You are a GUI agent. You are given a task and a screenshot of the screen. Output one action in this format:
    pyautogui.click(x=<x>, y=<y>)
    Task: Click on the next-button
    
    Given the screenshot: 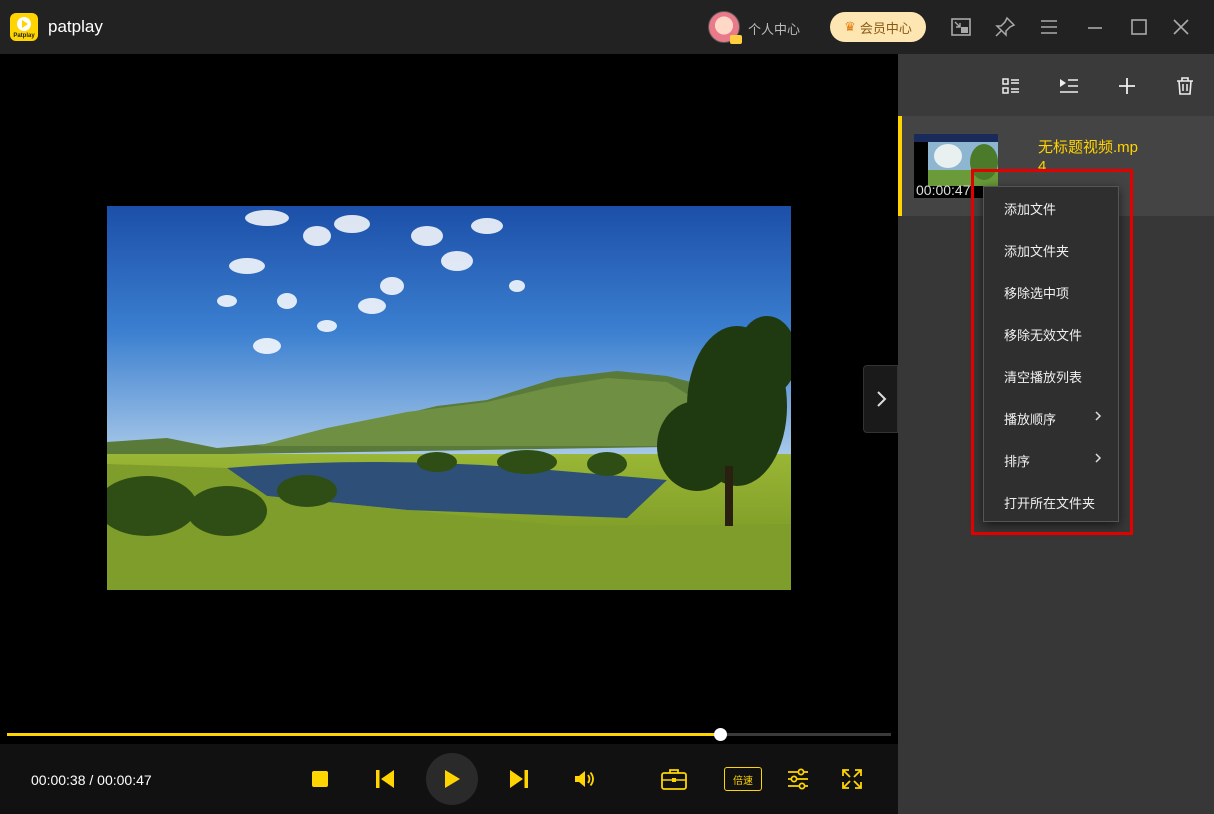 What is the action you would take?
    pyautogui.click(x=519, y=779)
    